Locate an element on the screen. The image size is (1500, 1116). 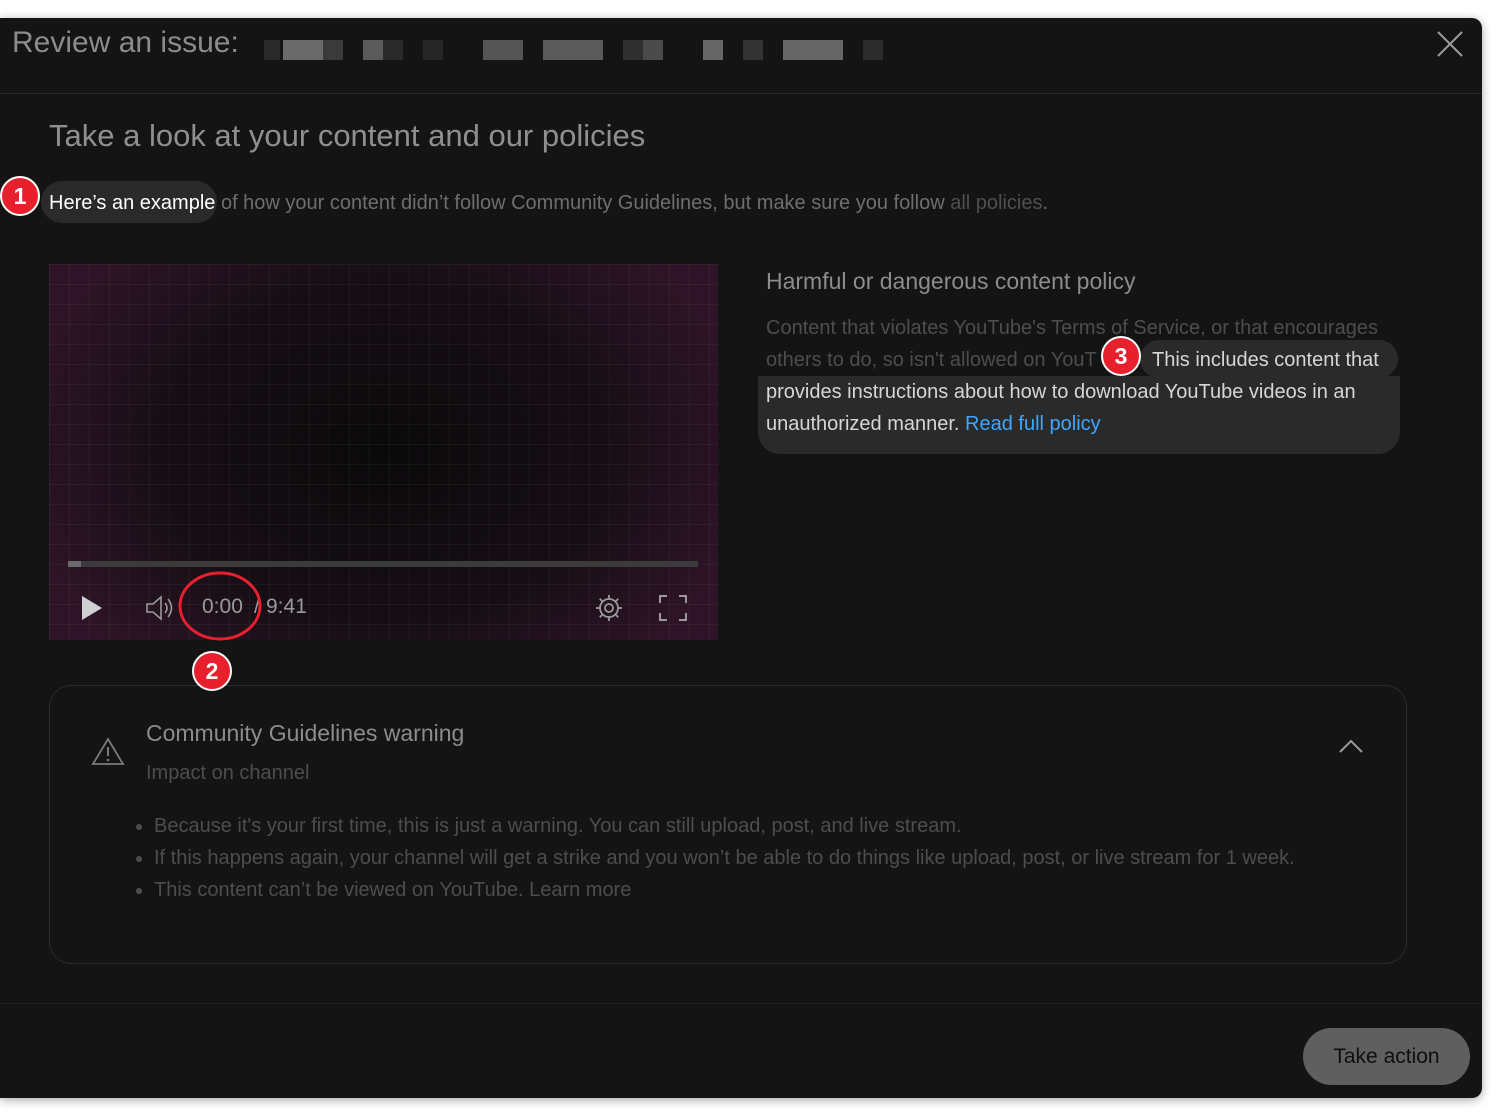
annotation-badge-3: 3 is located at coordinates (1121, 356).